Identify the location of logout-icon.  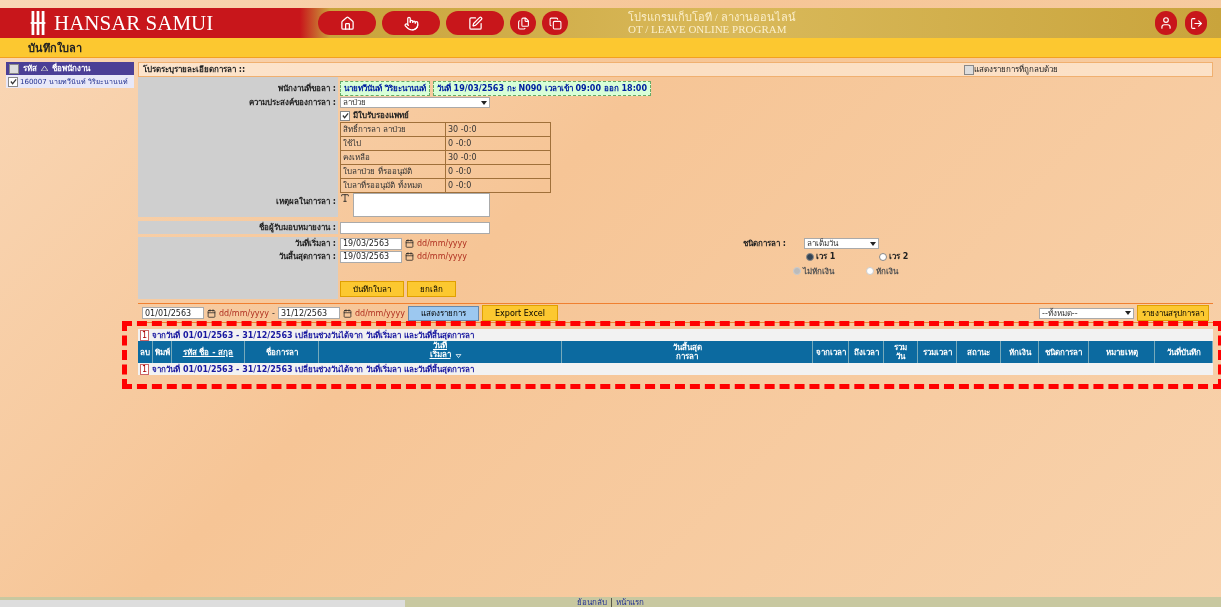
(1196, 23).